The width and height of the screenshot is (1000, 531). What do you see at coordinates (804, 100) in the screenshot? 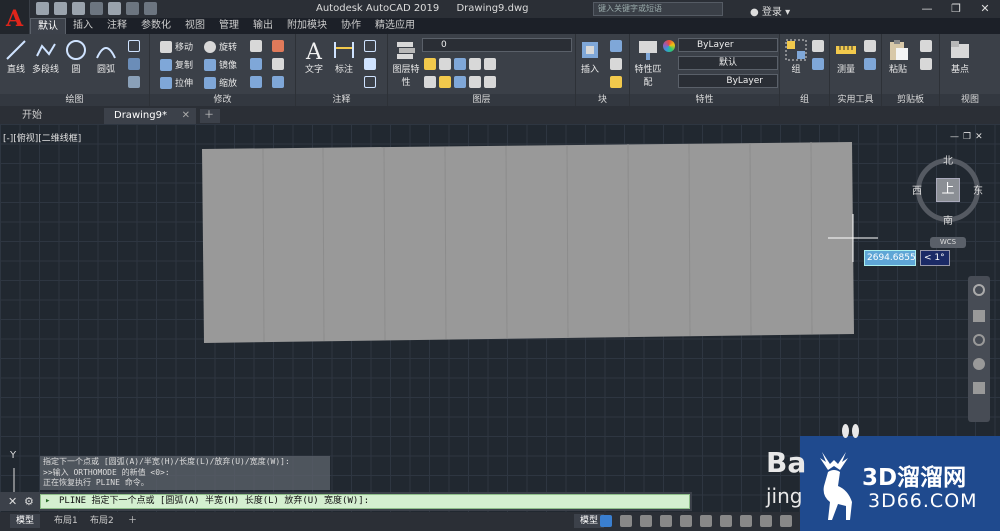
I see `panel-groups-title: 组` at bounding box center [804, 100].